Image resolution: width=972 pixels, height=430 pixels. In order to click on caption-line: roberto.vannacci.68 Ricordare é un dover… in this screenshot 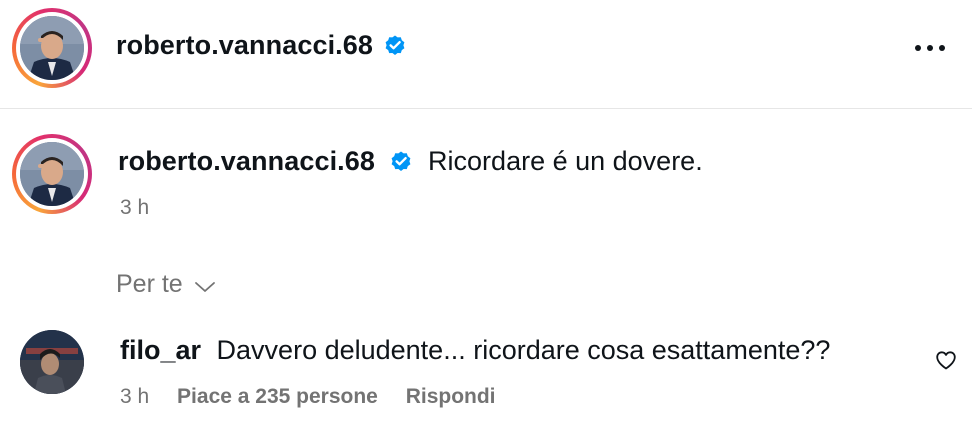, I will do `click(410, 161)`.